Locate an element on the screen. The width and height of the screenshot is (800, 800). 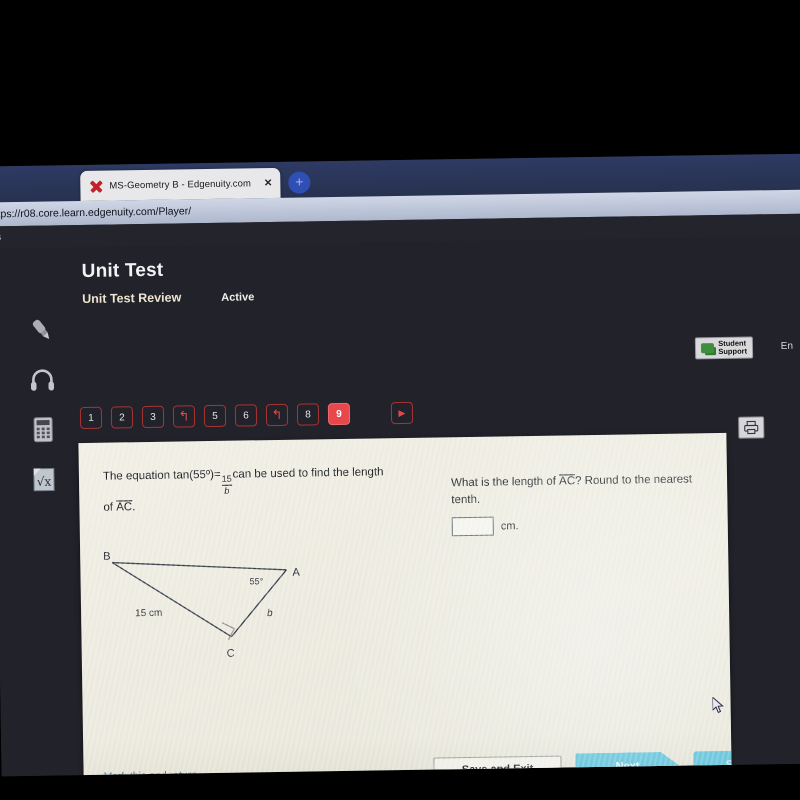
close-icon: ✕ is located at coordinates (268, 183).